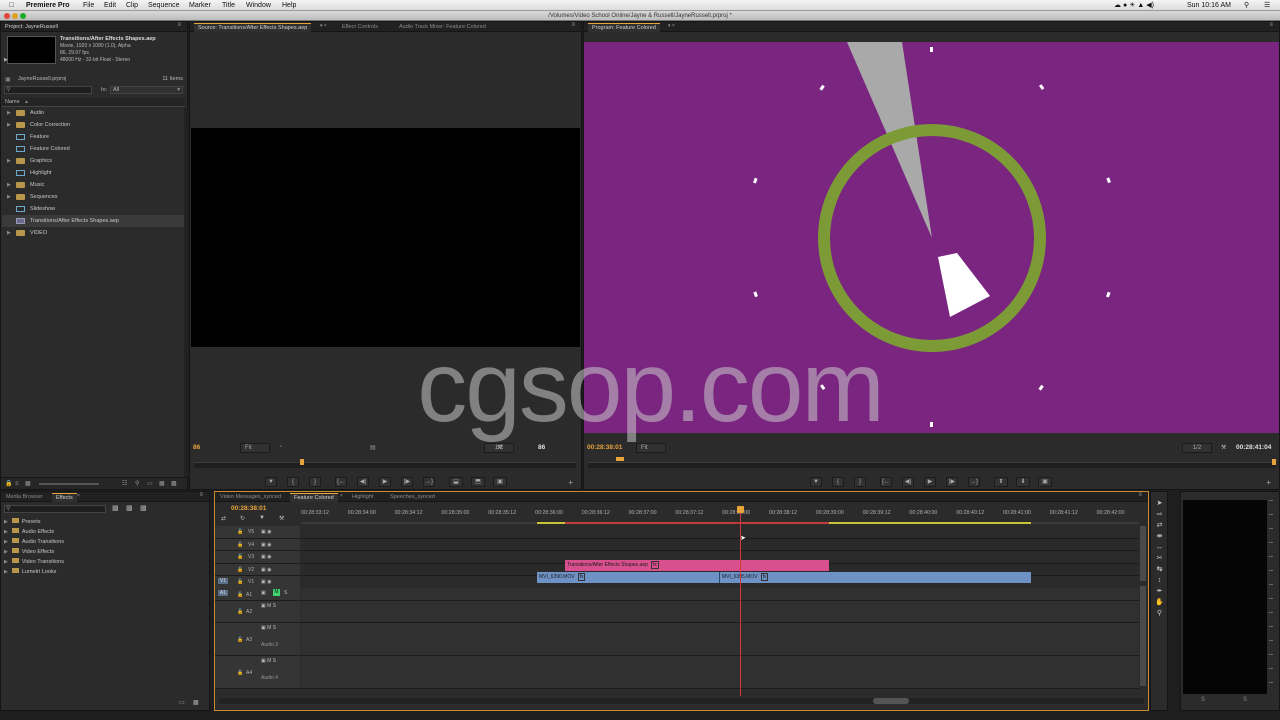 The height and width of the screenshot is (720, 1280). What do you see at coordinates (93, 102) in the screenshot?
I see `column-header: Name ▲` at bounding box center [93, 102].